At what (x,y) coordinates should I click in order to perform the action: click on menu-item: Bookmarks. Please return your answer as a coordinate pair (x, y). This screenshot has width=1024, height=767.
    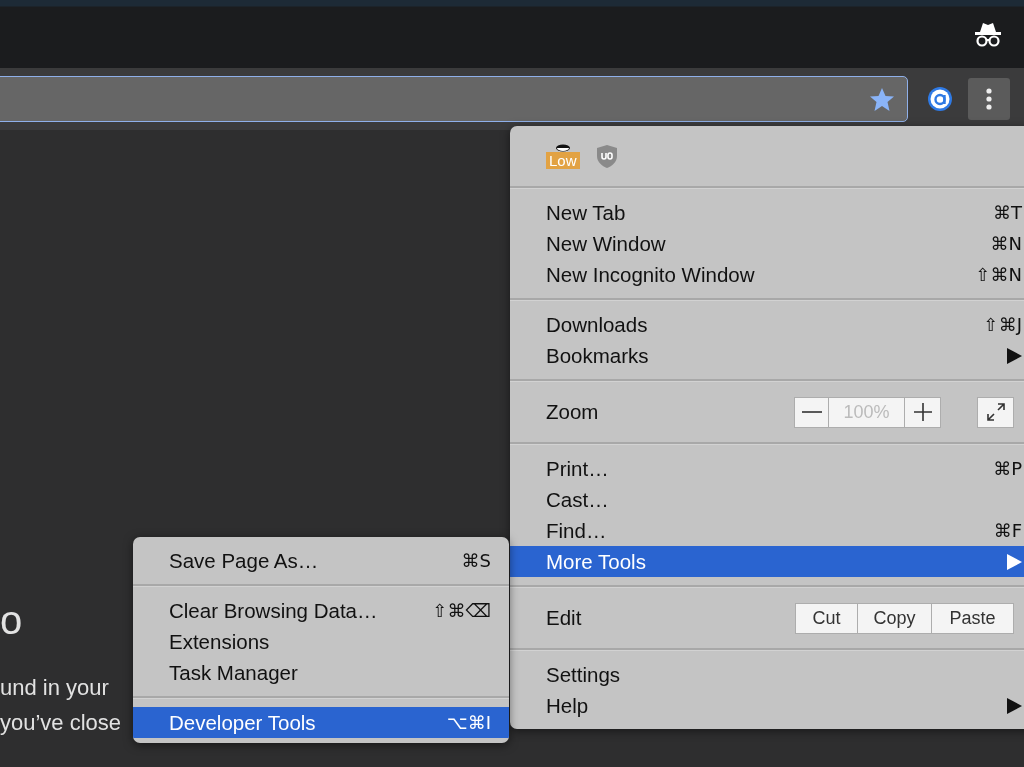
    Looking at the image, I should click on (767, 355).